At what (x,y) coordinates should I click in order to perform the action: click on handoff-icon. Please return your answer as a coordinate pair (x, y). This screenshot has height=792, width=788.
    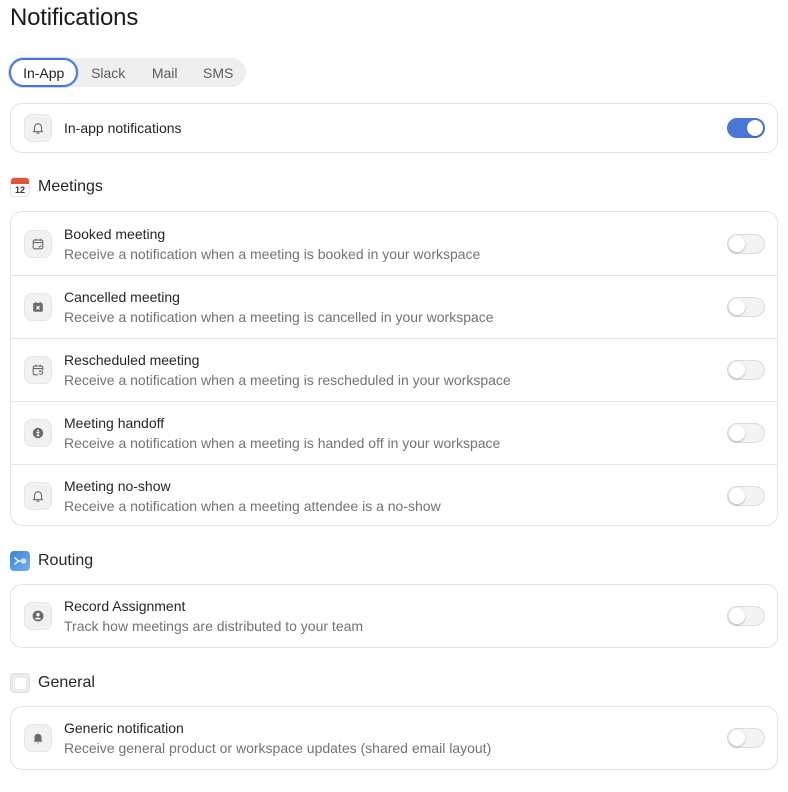
    Looking at the image, I should click on (38, 433).